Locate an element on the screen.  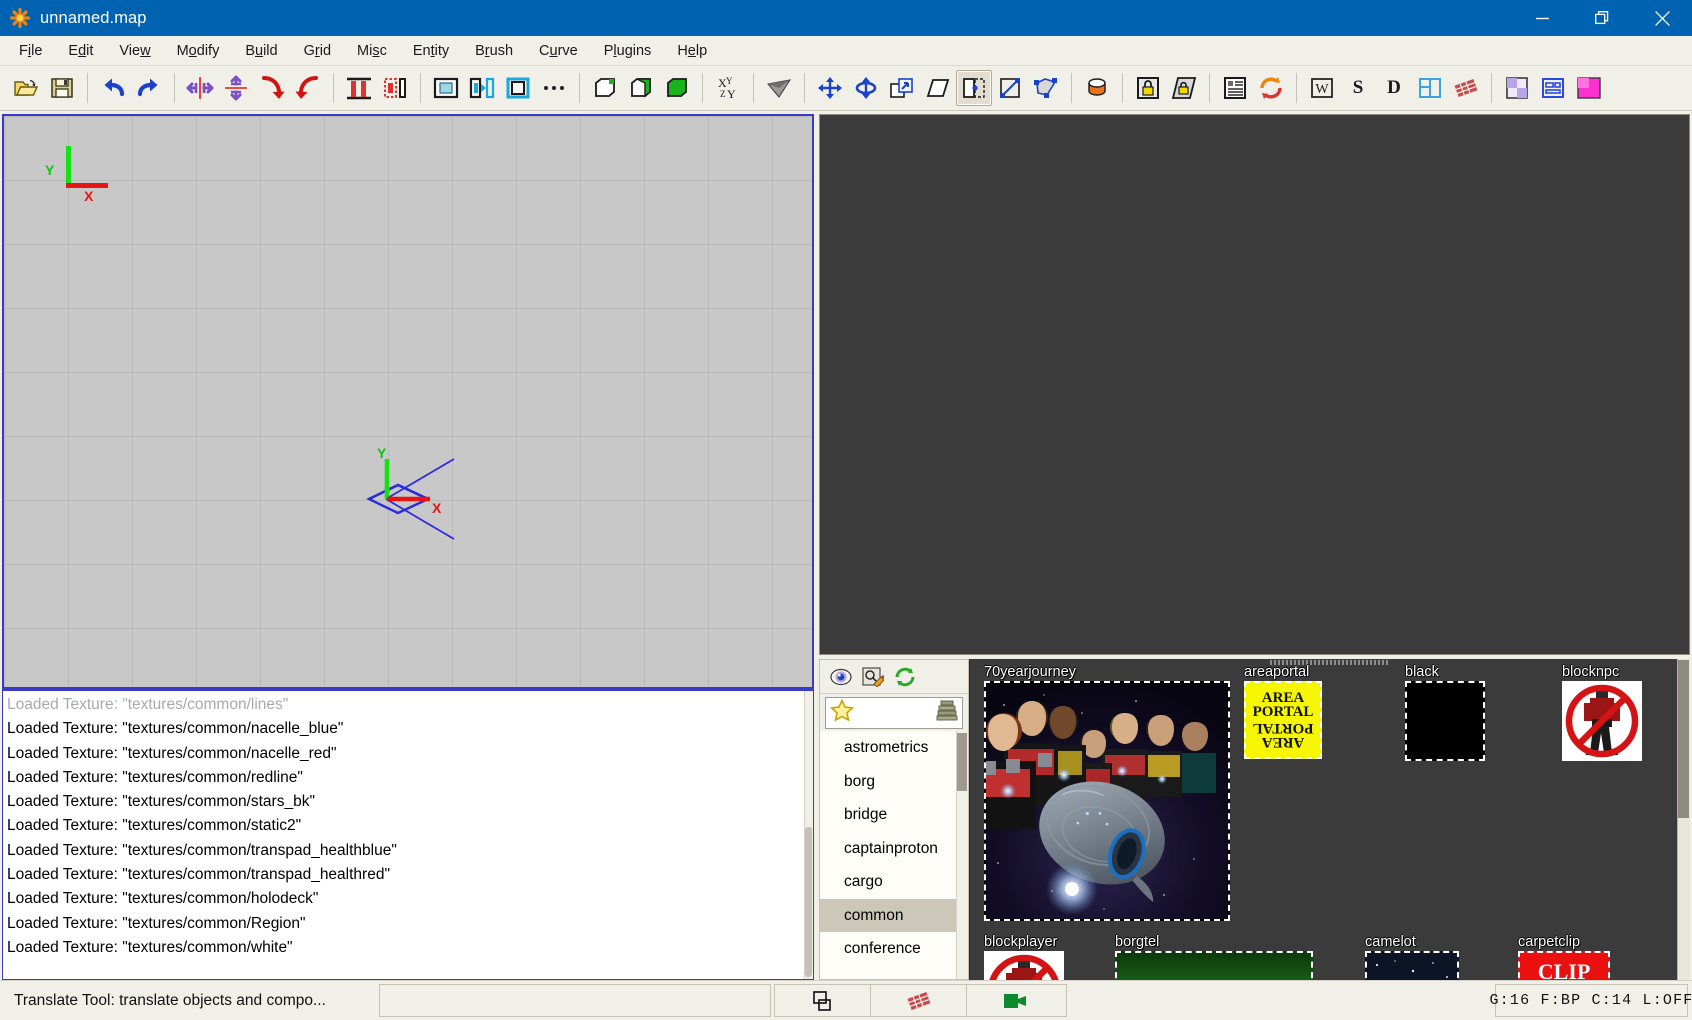
texture-grid-scrollbar is located at coordinates (1683, 819).